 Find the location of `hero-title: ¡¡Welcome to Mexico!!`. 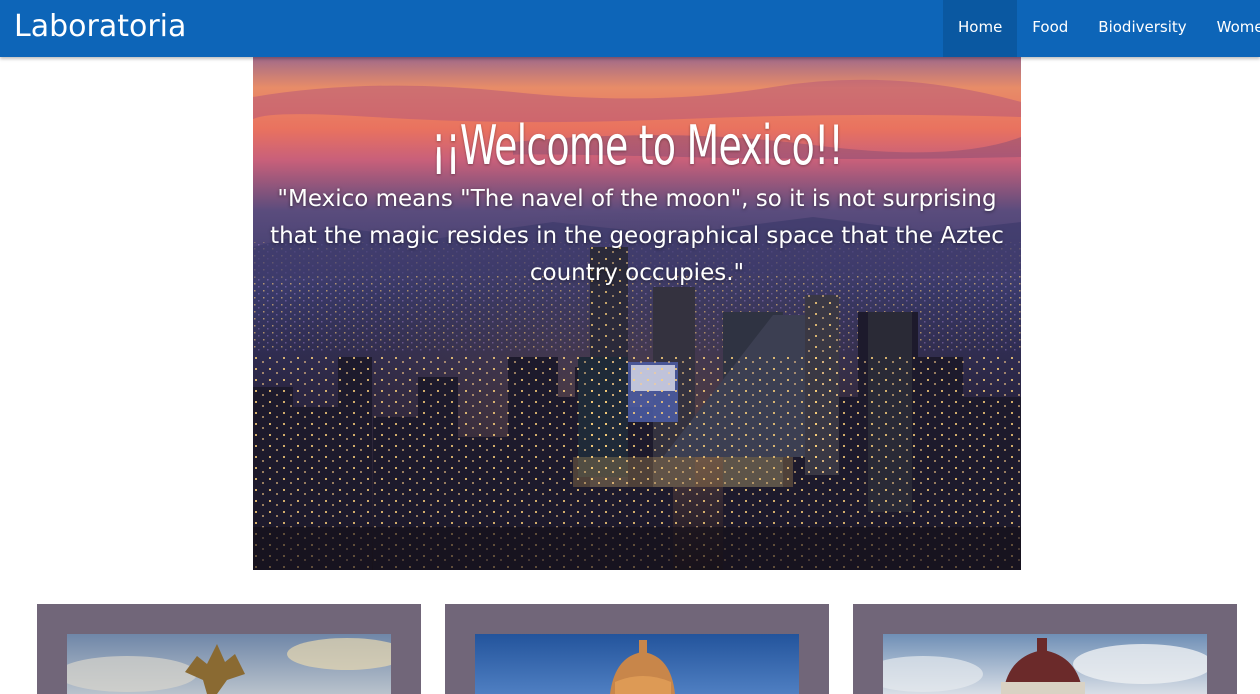

hero-title: ¡¡Welcome to Mexico!! is located at coordinates (637, 145).